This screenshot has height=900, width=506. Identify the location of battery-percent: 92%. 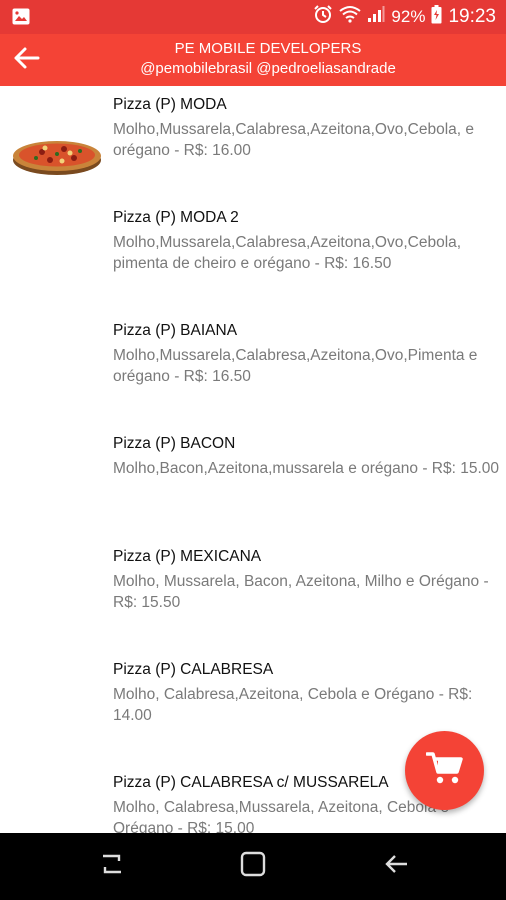
(408, 16).